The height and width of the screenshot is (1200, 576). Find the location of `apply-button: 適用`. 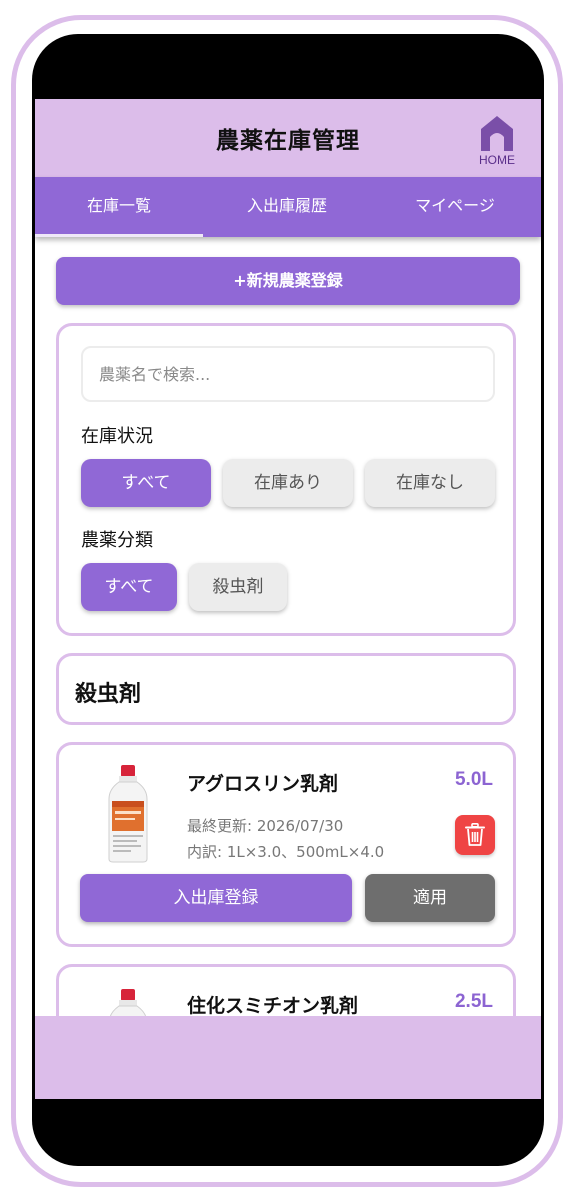

apply-button: 適用 is located at coordinates (430, 898).